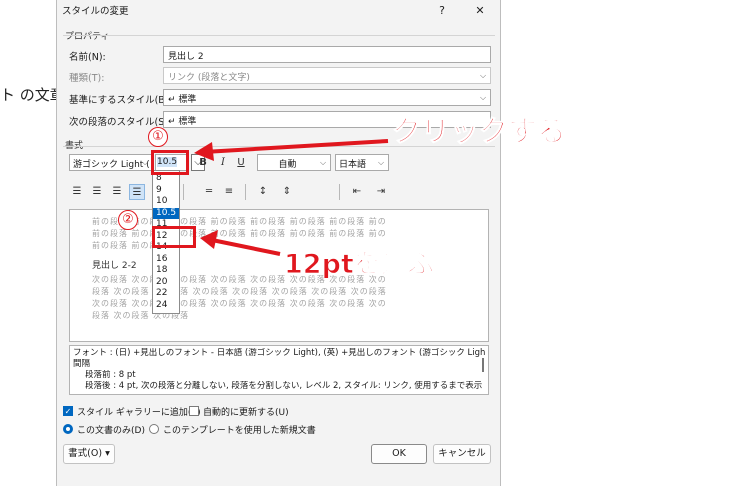 The height and width of the screenshot is (486, 740). What do you see at coordinates (360, 265) in the screenshot?
I see `callout-select-12pt: 12ptを選ぶ` at bounding box center [360, 265].